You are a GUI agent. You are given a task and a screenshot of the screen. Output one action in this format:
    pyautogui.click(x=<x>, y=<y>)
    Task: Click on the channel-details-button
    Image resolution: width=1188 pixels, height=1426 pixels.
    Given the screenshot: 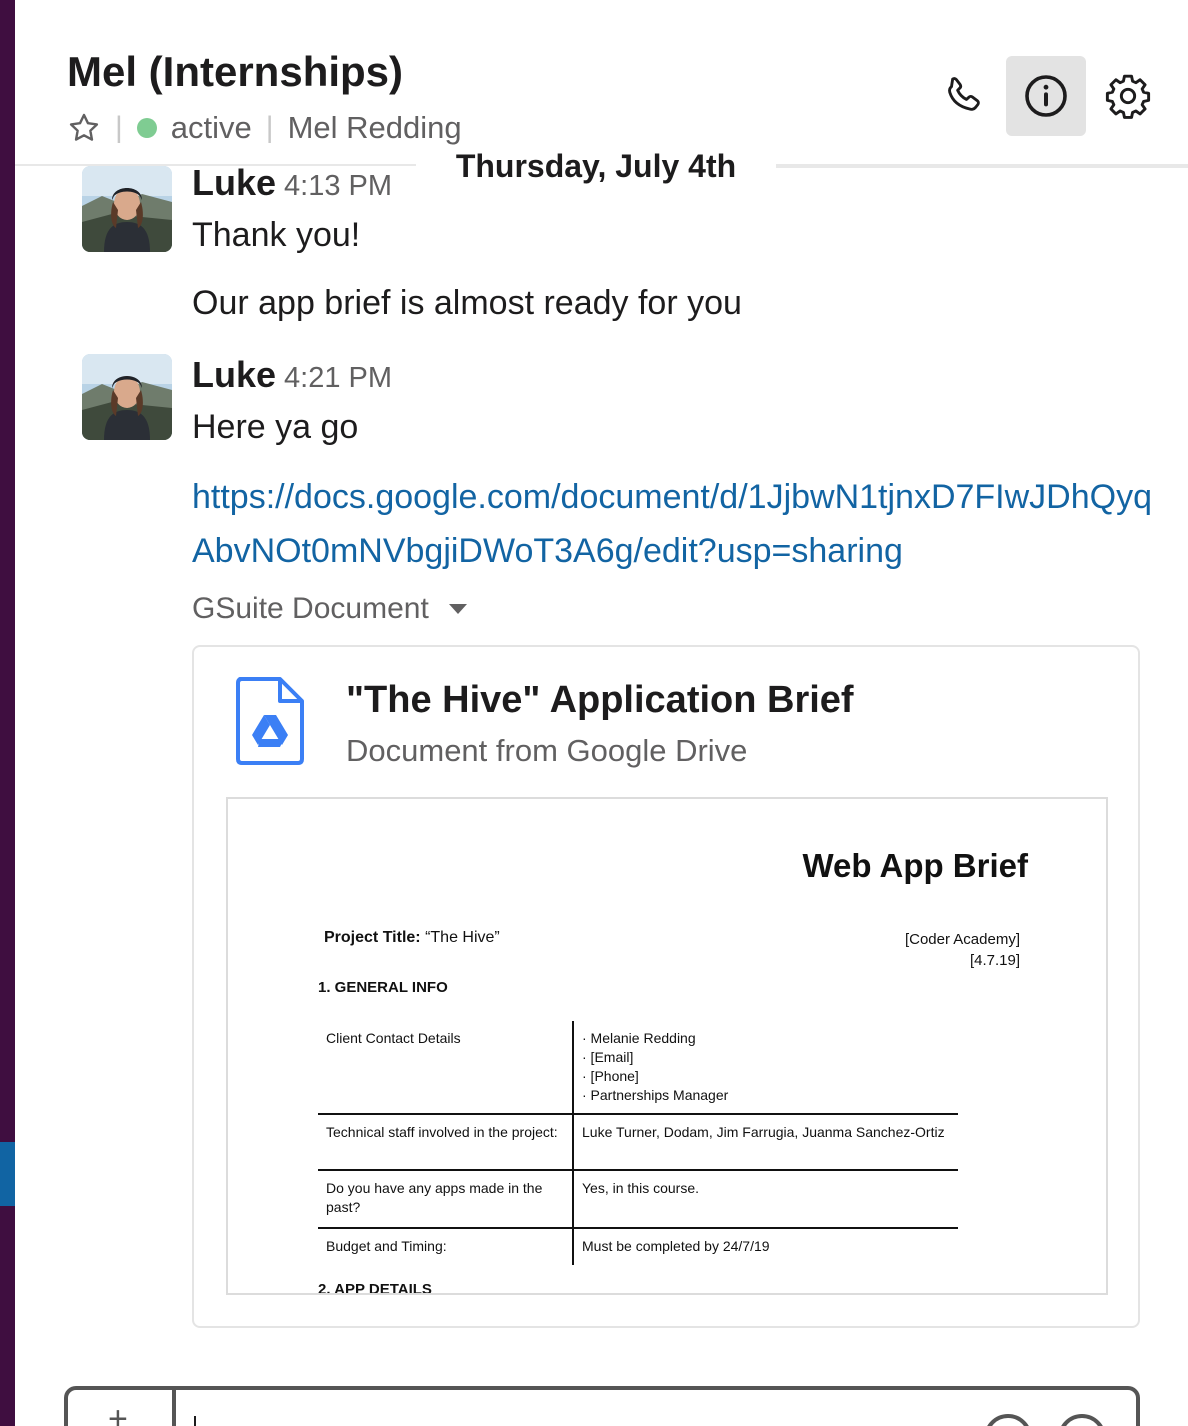 What is the action you would take?
    pyautogui.click(x=1046, y=96)
    